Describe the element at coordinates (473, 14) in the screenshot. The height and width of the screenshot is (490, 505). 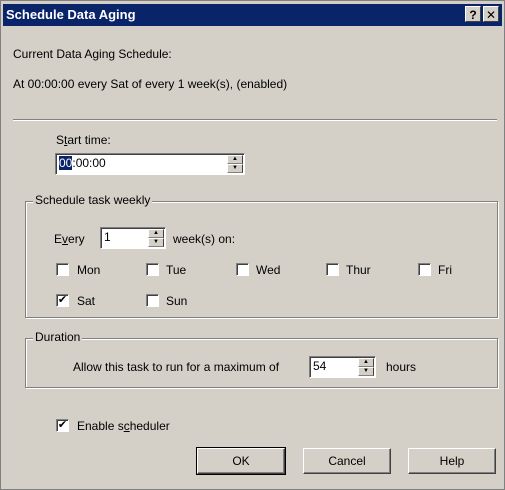
I see `help-icon: ?` at that location.